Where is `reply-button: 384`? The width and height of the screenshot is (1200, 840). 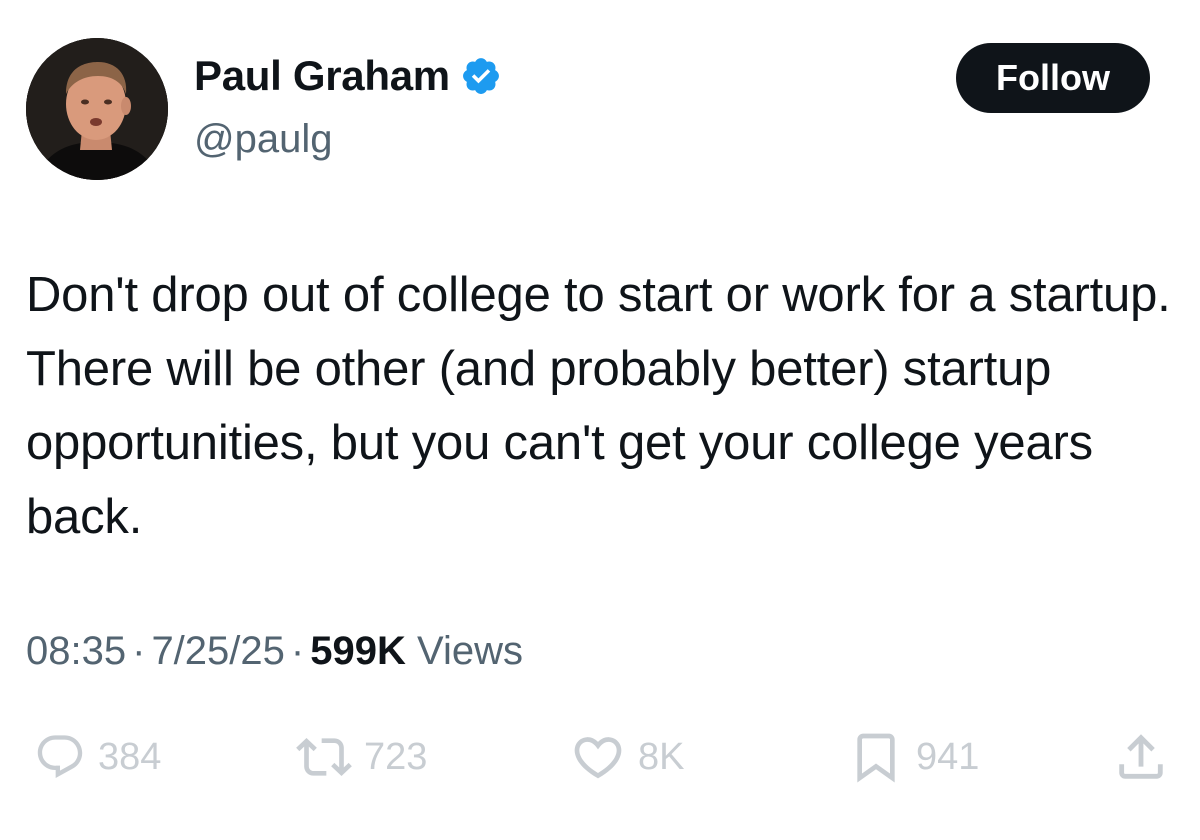 reply-button: 384 is located at coordinates (97, 757).